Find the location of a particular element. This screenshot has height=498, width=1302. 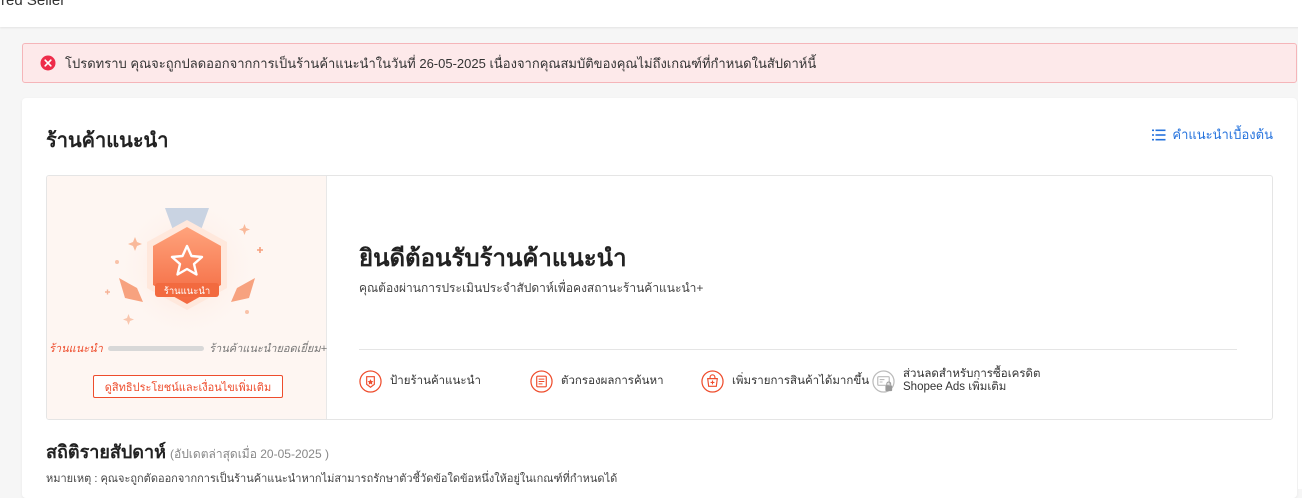

medal-label: ร้านแนะนำ is located at coordinates (187, 291).